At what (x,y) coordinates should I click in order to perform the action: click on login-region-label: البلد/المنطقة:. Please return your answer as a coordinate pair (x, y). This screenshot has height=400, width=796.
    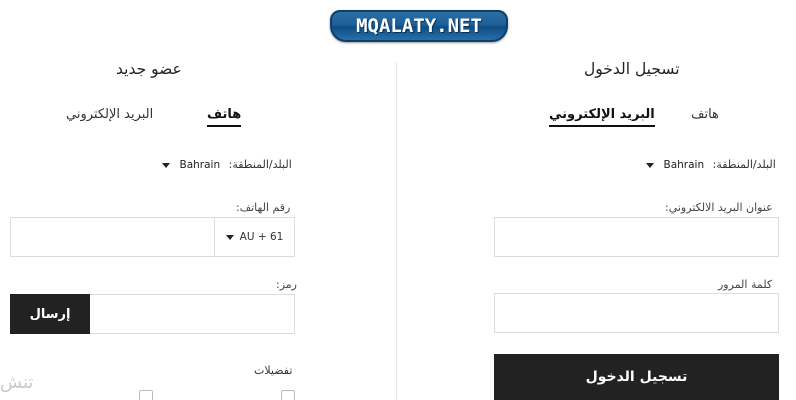
    Looking at the image, I should click on (744, 164).